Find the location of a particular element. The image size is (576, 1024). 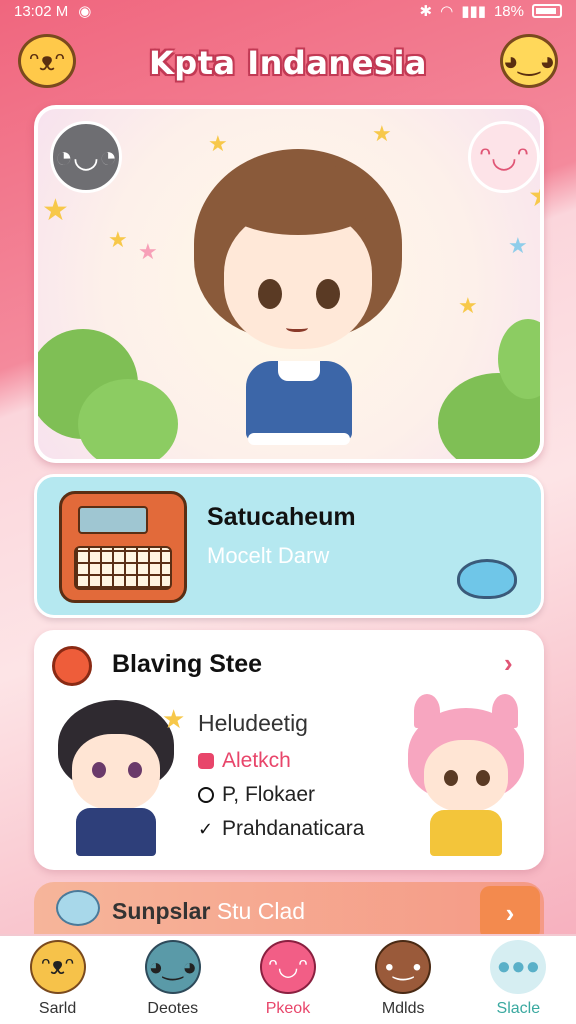

list-item-label: Prahdanaticara is located at coordinates (293, 828).